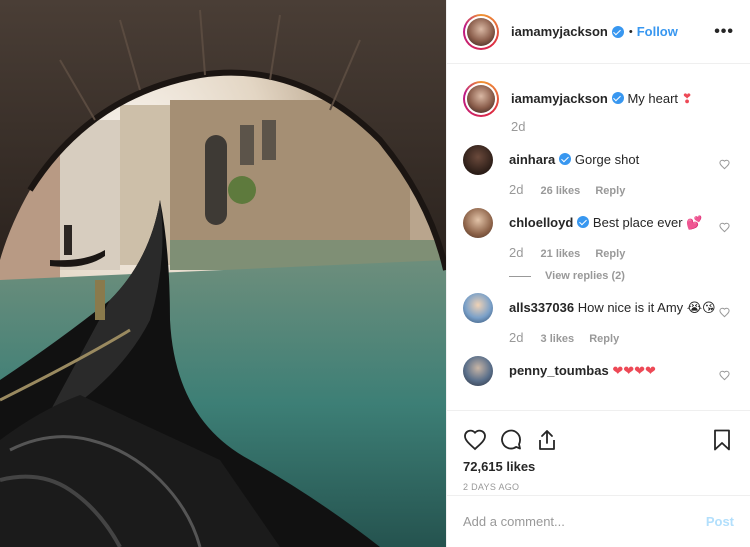 This screenshot has width=750, height=547. What do you see at coordinates (607, 159) in the screenshot?
I see `comment-text: Gorge shot` at bounding box center [607, 159].